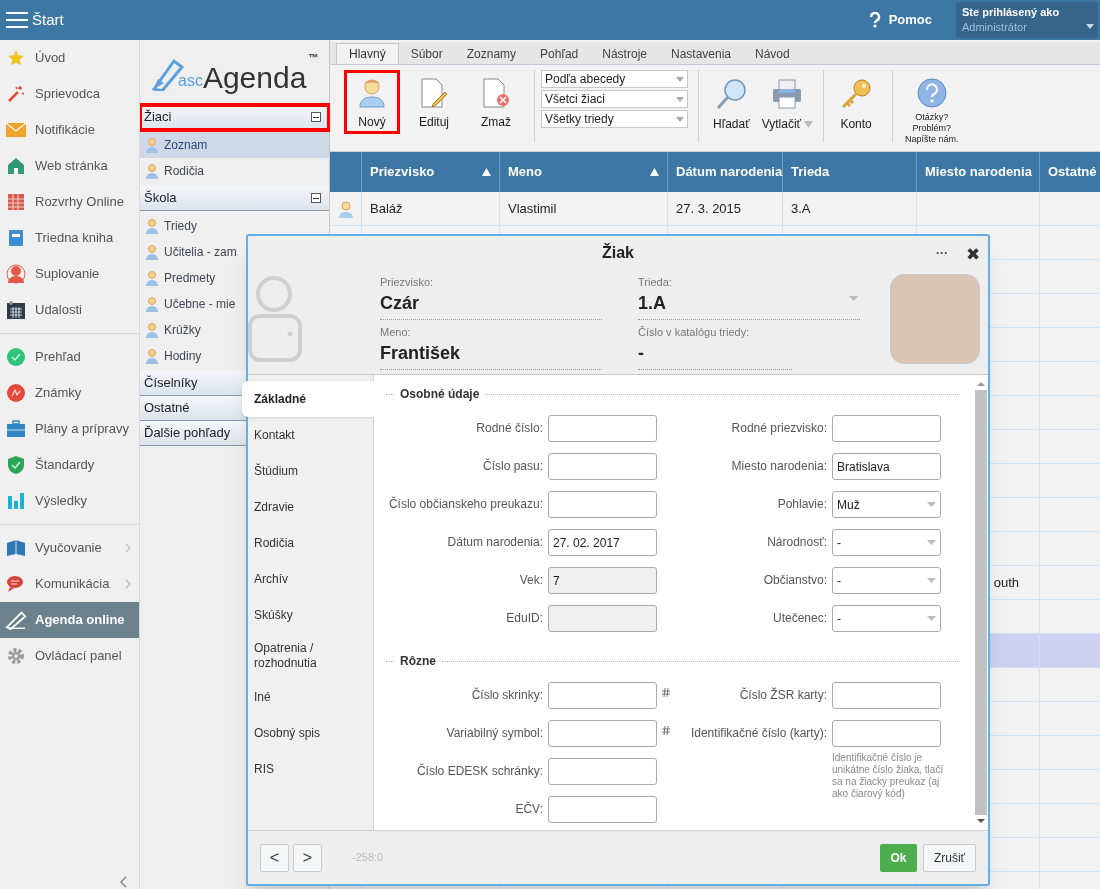 The width and height of the screenshot is (1100, 889). Describe the element at coordinates (1027, 20) in the screenshot. I see `user-menu: Ste prihlásený ako Administrátor` at that location.